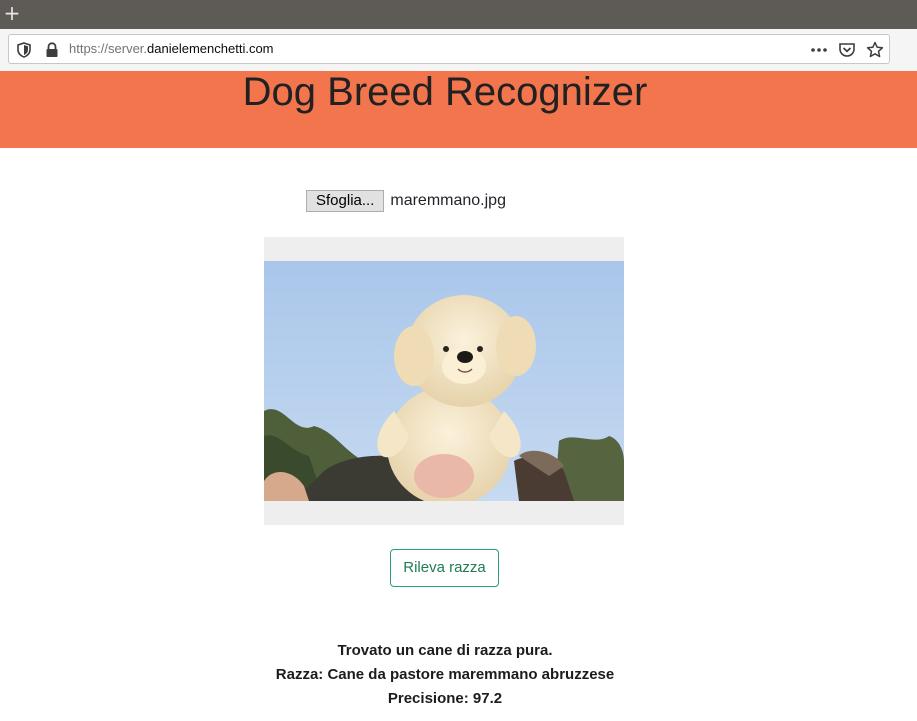 Image resolution: width=917 pixels, height=721 pixels. What do you see at coordinates (448, 200) in the screenshot?
I see `selected-file-name: maremmano.jpg` at bounding box center [448, 200].